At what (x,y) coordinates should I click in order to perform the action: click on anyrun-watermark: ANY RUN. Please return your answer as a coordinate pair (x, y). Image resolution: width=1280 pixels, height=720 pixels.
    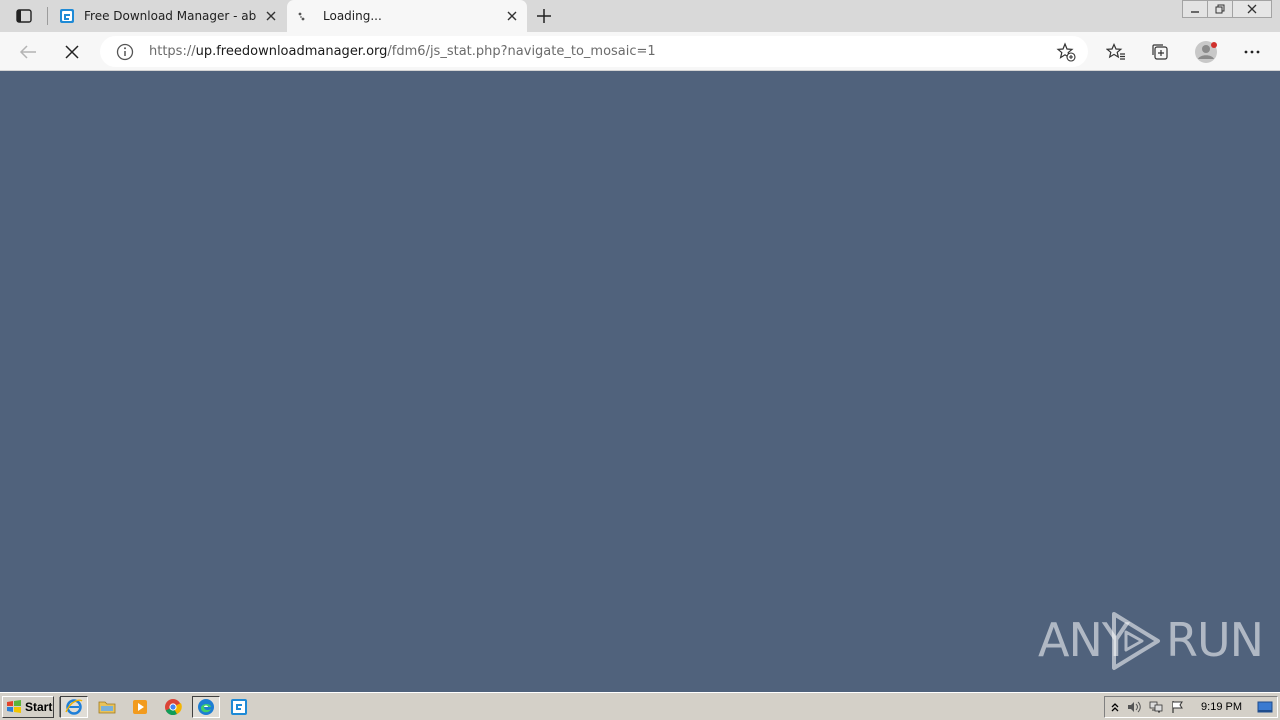
    Looking at the image, I should click on (1151, 640).